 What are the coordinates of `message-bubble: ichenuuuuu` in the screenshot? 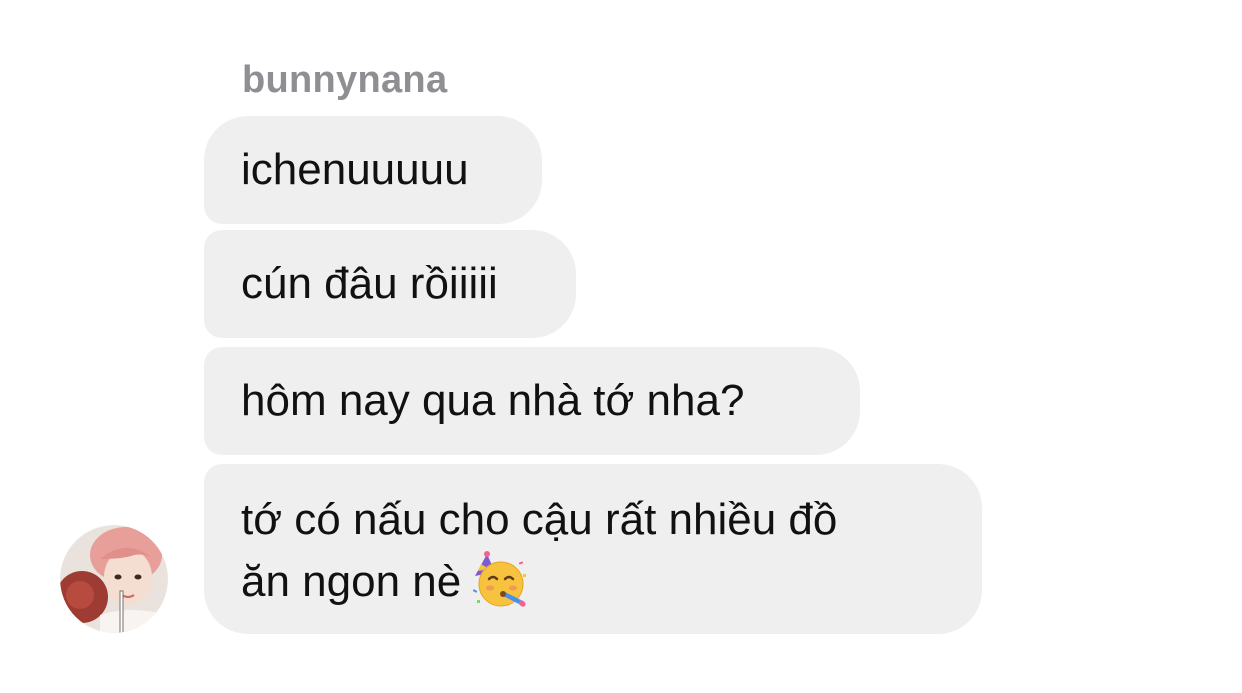 It's located at (373, 170).